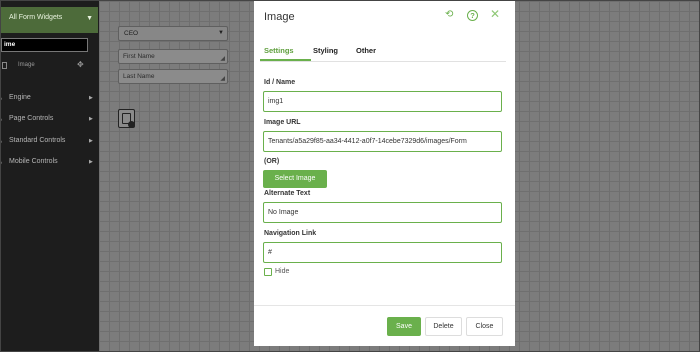 The image size is (700, 352). Describe the element at coordinates (173, 56) in the screenshot. I see `first-name-field: First Name ◢` at that location.